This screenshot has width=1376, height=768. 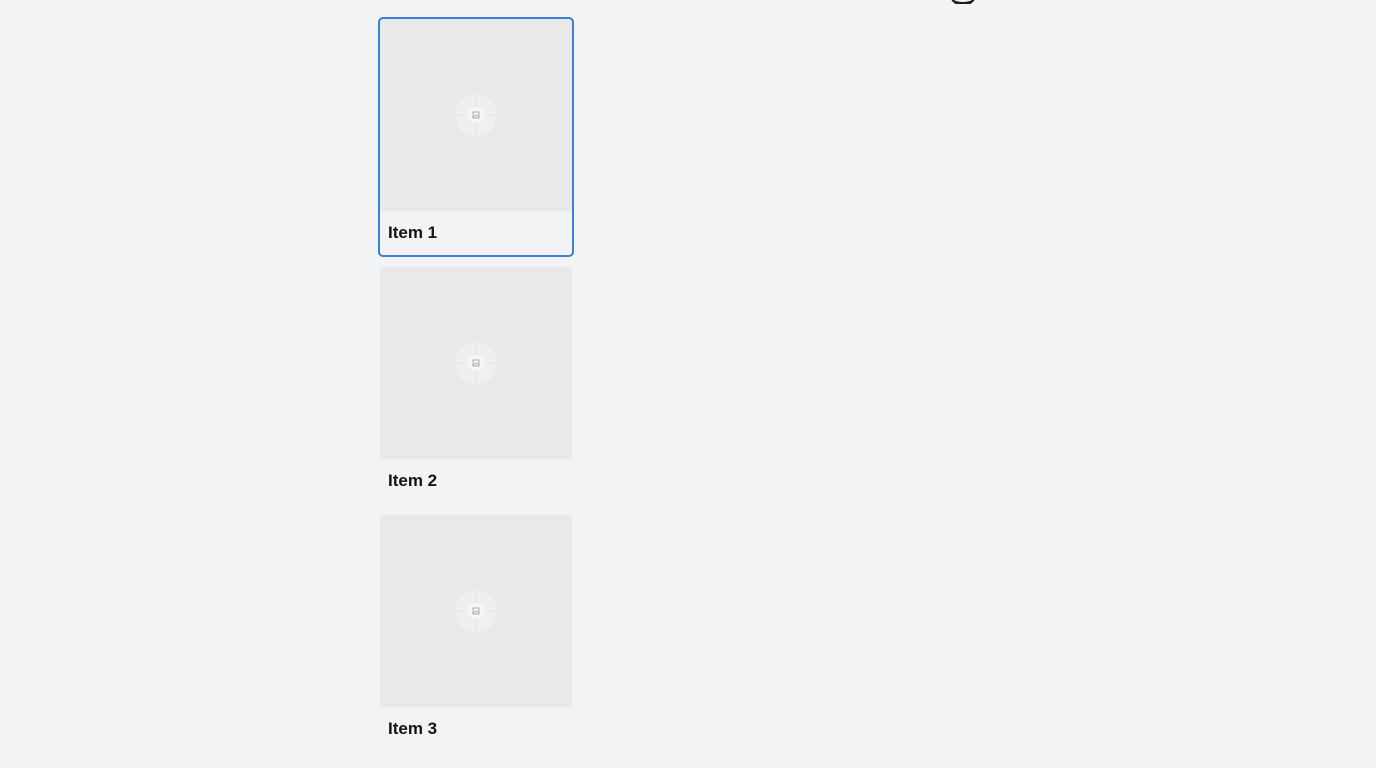 I want to click on item-title: Item 2, so click(x=413, y=480).